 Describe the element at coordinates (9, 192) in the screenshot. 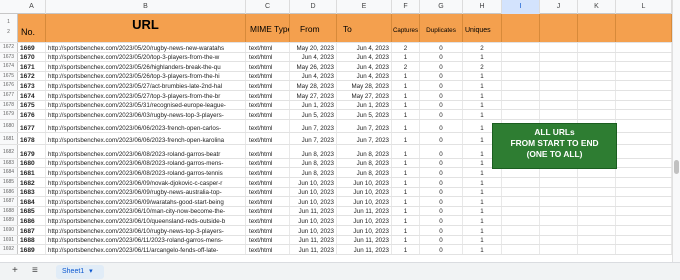

I see `row-number: 1686` at that location.